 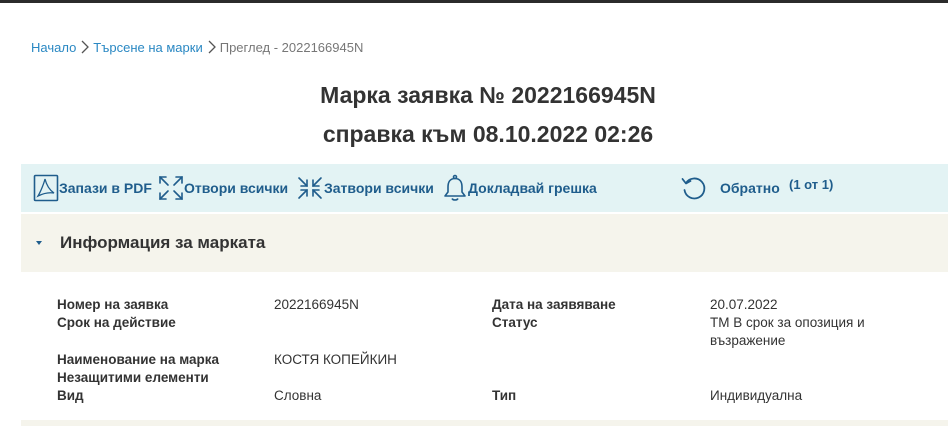 I want to click on close-all-button: Затвори всички, so click(x=365, y=188).